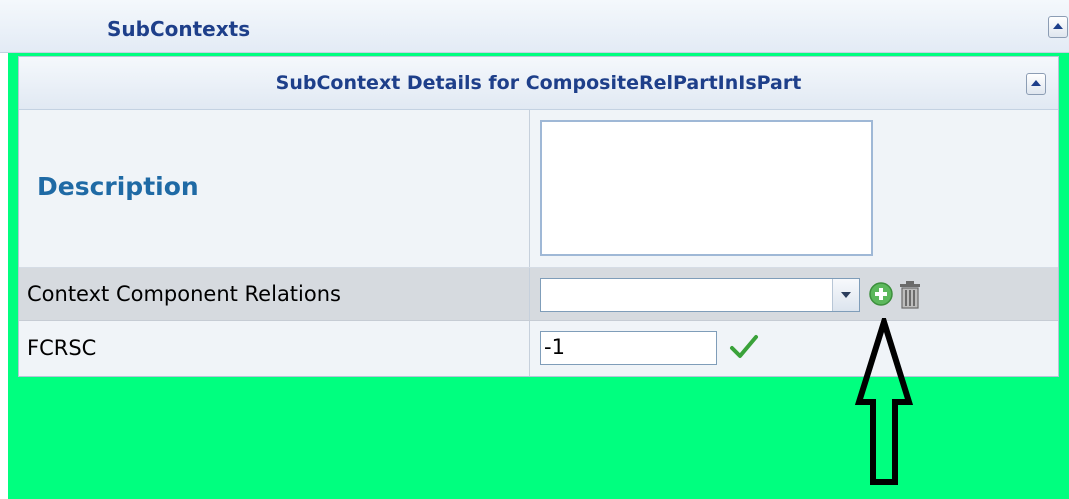 This screenshot has width=1069, height=499. What do you see at coordinates (794, 348) in the screenshot?
I see `fcrsc-value-cell: -1` at bounding box center [794, 348].